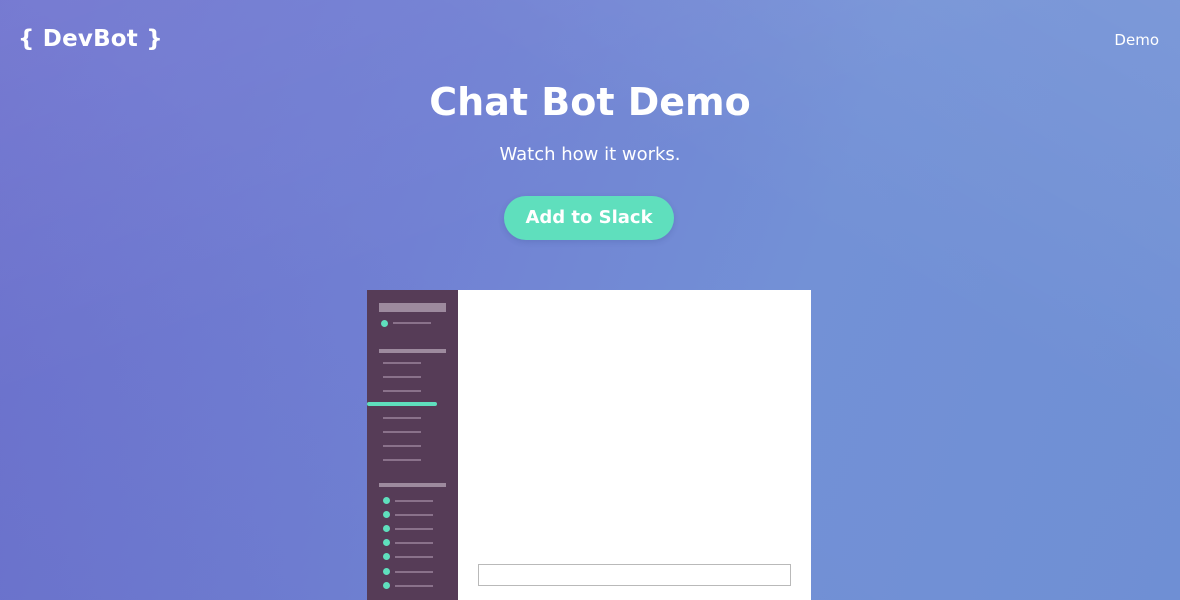 The image size is (1180, 600). I want to click on slack-sidebar, so click(412, 445).